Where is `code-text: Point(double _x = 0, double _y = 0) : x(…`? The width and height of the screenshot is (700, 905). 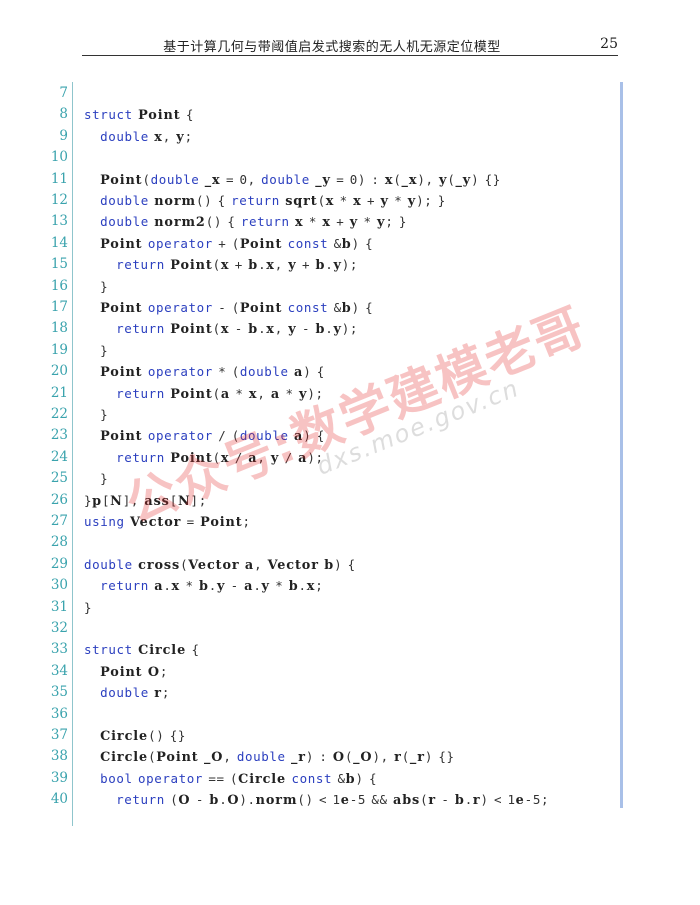 code-text: Point(double _x = 0, double _y = 0) : x(… is located at coordinates (300, 179).